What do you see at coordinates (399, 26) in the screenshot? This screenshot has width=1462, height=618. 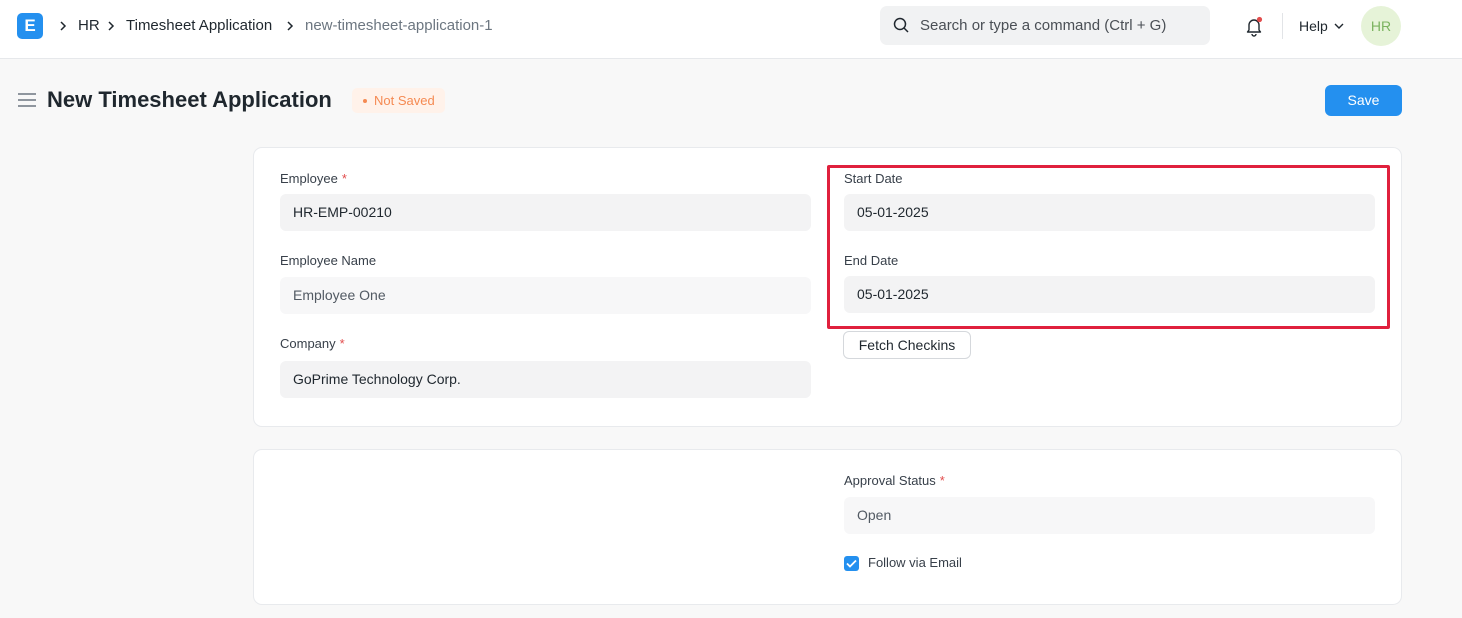 I see `breadcrumb-current-document: new-timesheet-application-1` at bounding box center [399, 26].